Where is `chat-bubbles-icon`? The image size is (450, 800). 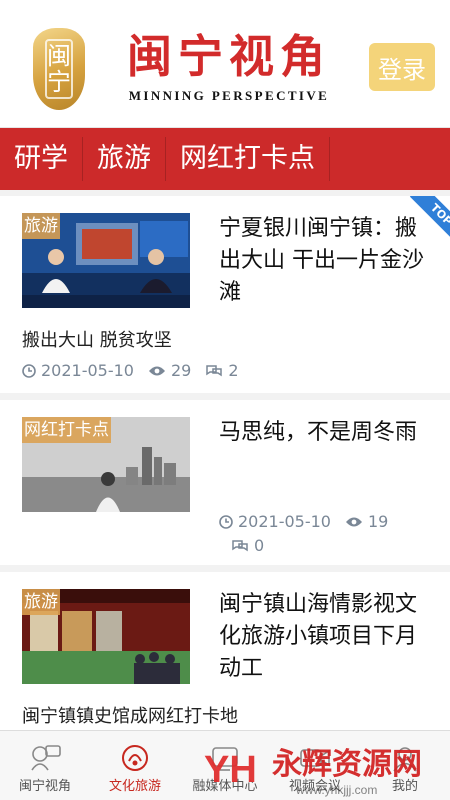 chat-bubbles-icon is located at coordinates (46, 758).